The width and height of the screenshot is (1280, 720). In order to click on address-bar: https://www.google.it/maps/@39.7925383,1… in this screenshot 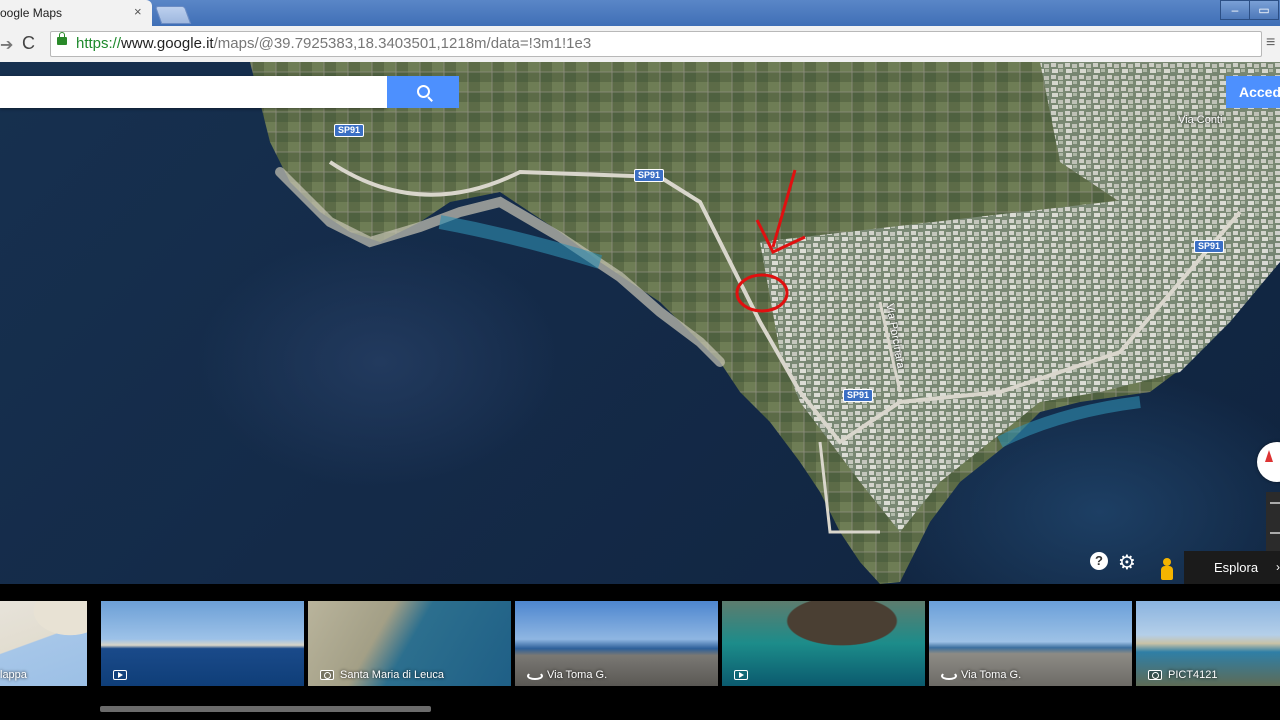, I will do `click(656, 44)`.